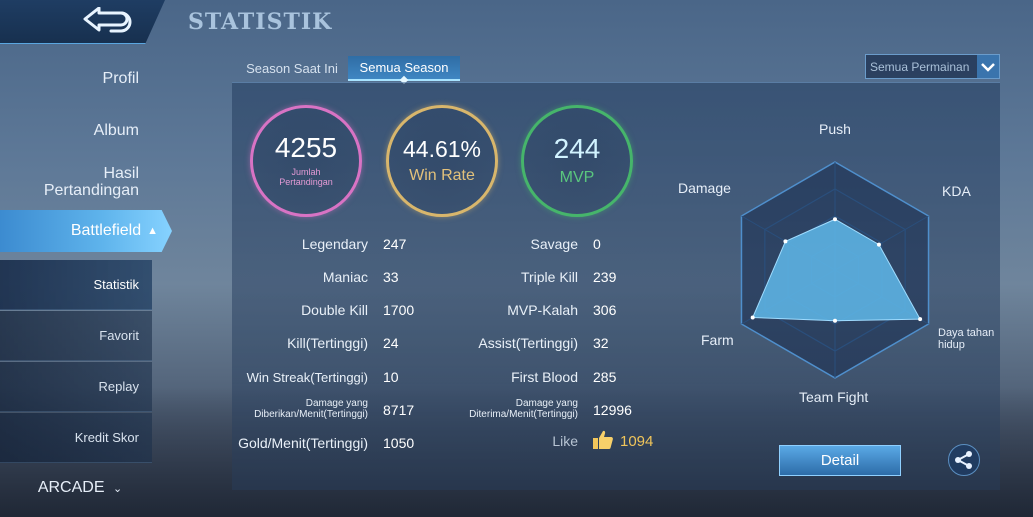 This screenshot has height=517, width=1033. Describe the element at coordinates (988, 66) in the screenshot. I see `chevron-down-icon` at that location.